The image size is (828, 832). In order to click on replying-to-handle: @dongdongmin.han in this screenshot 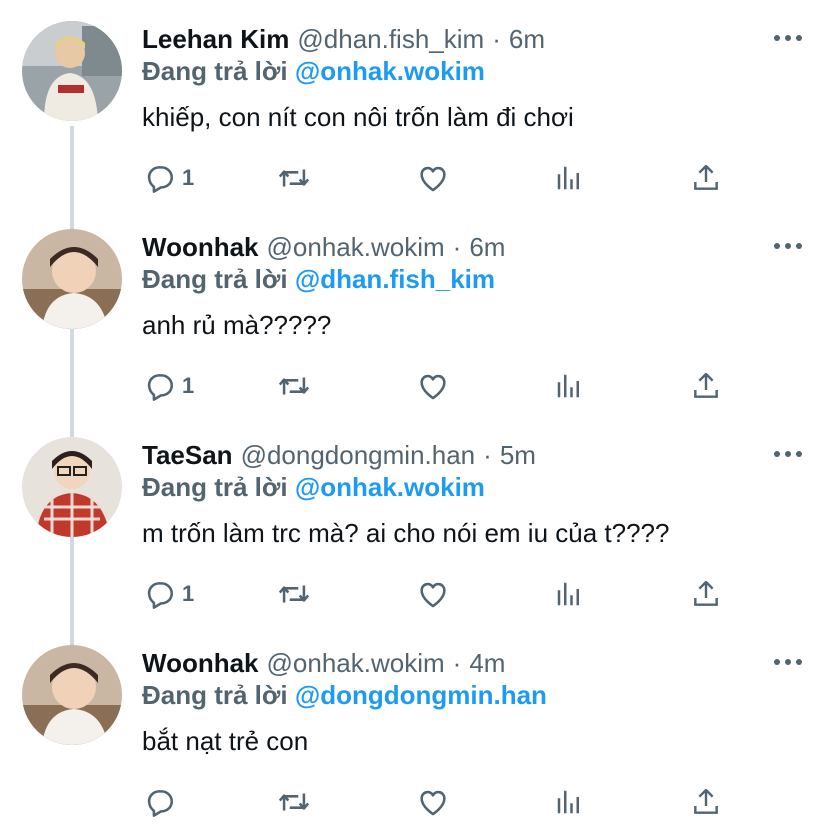, I will do `click(421, 695)`.